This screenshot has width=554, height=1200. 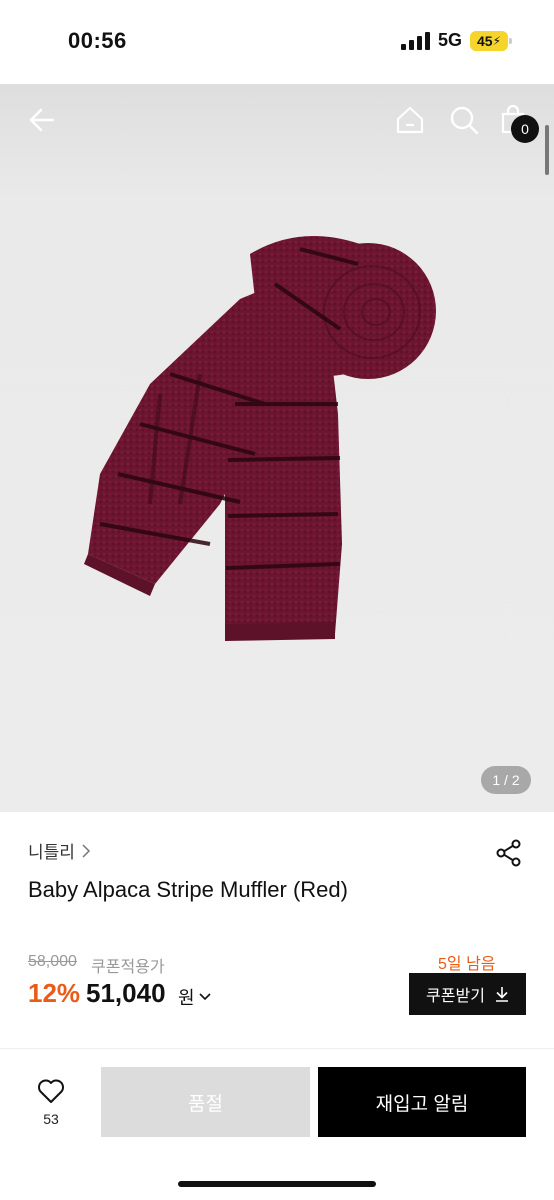 What do you see at coordinates (509, 853) in the screenshot?
I see `share-icon` at bounding box center [509, 853].